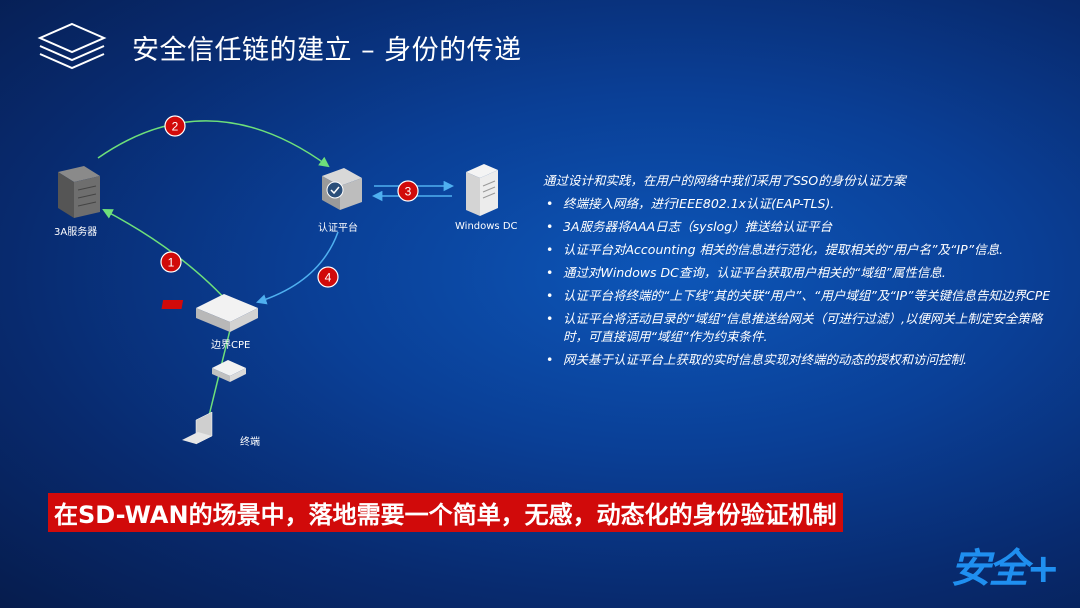  What do you see at coordinates (76, 232) in the screenshot?
I see `aaa-server-label: 3A服务器` at bounding box center [76, 232].